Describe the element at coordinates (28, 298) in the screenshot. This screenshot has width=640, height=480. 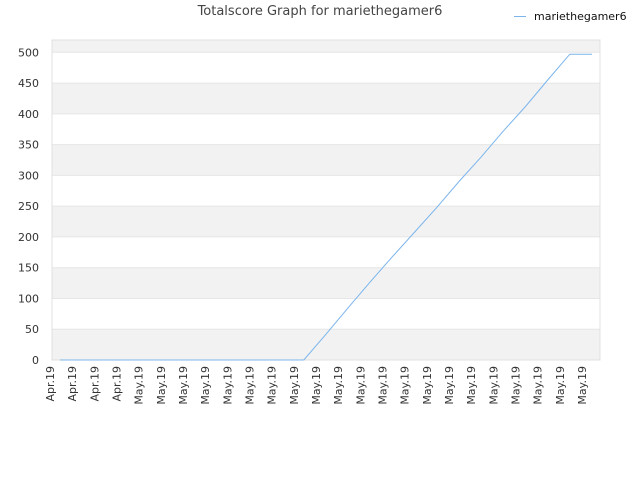
I see `y-tick-label: 100` at that location.